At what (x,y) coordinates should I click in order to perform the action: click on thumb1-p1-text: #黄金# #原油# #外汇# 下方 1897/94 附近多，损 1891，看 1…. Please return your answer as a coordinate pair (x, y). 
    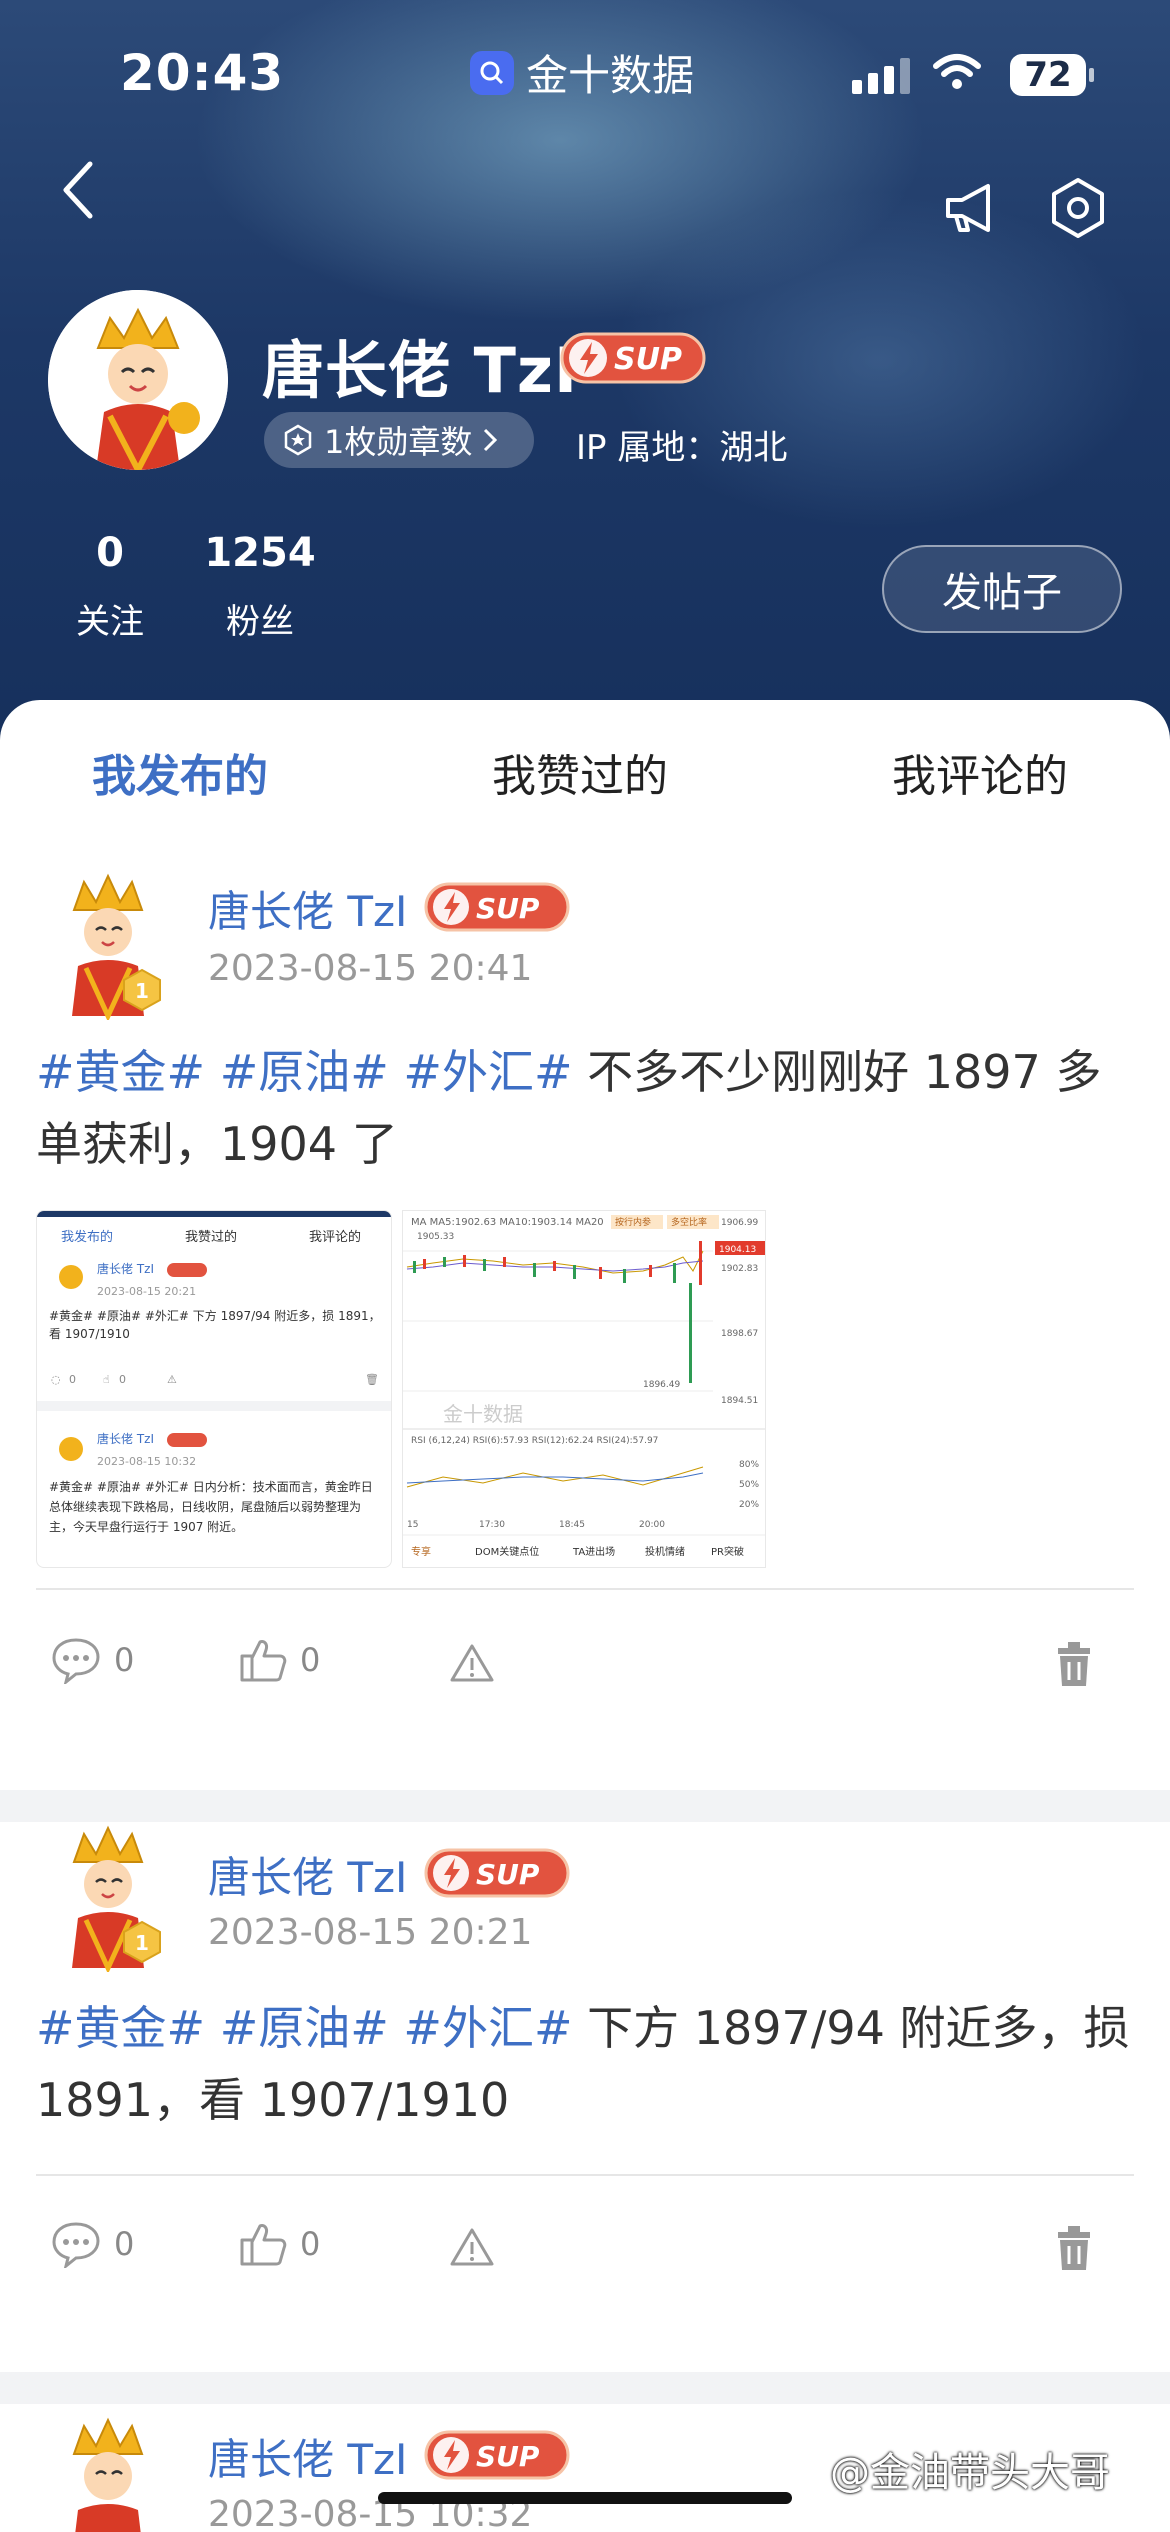
    Looking at the image, I should click on (215, 1325).